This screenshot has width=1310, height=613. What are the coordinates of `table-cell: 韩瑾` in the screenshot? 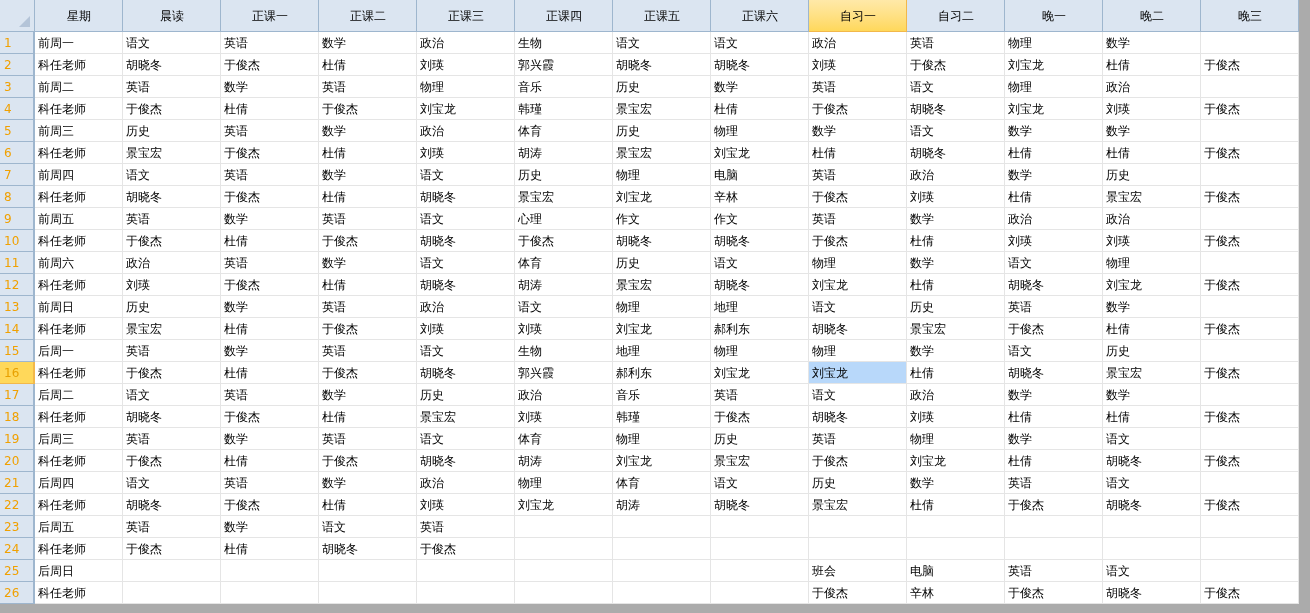 It's located at (564, 109).